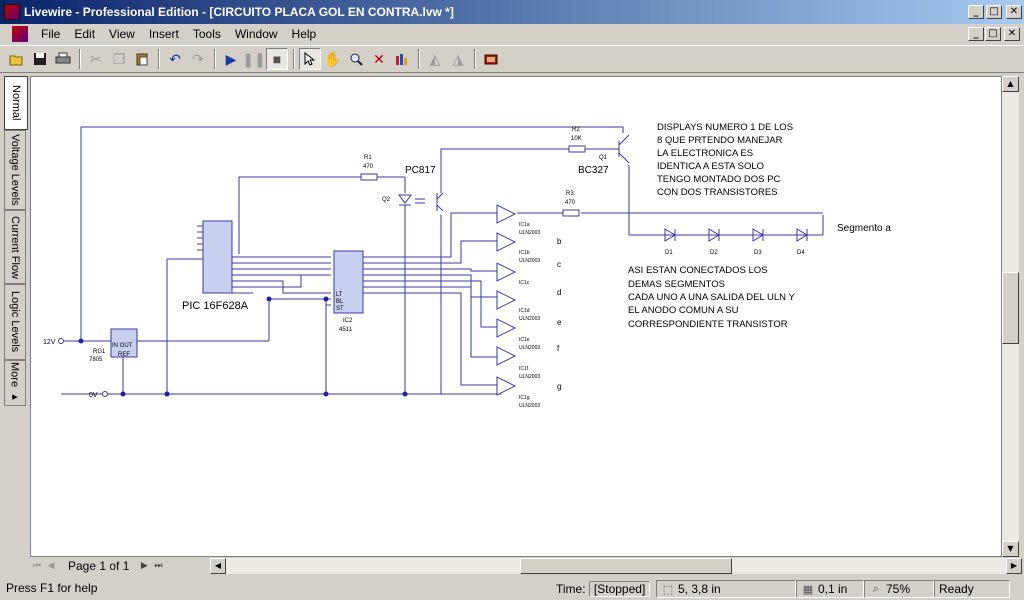 This screenshot has width=1024, height=600. What do you see at coordinates (683, 310) in the screenshot?
I see `annotation-line: EL ANODO COMUN A SU` at bounding box center [683, 310].